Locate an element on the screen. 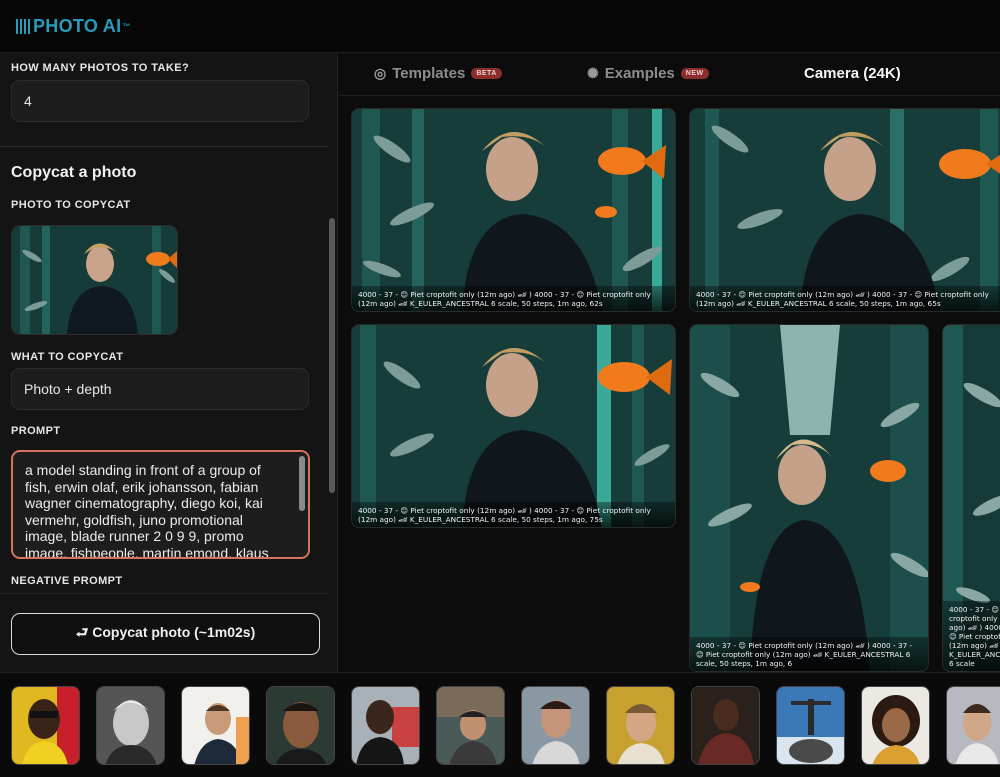  logo-text: PHOTO AI is located at coordinates (77, 25).